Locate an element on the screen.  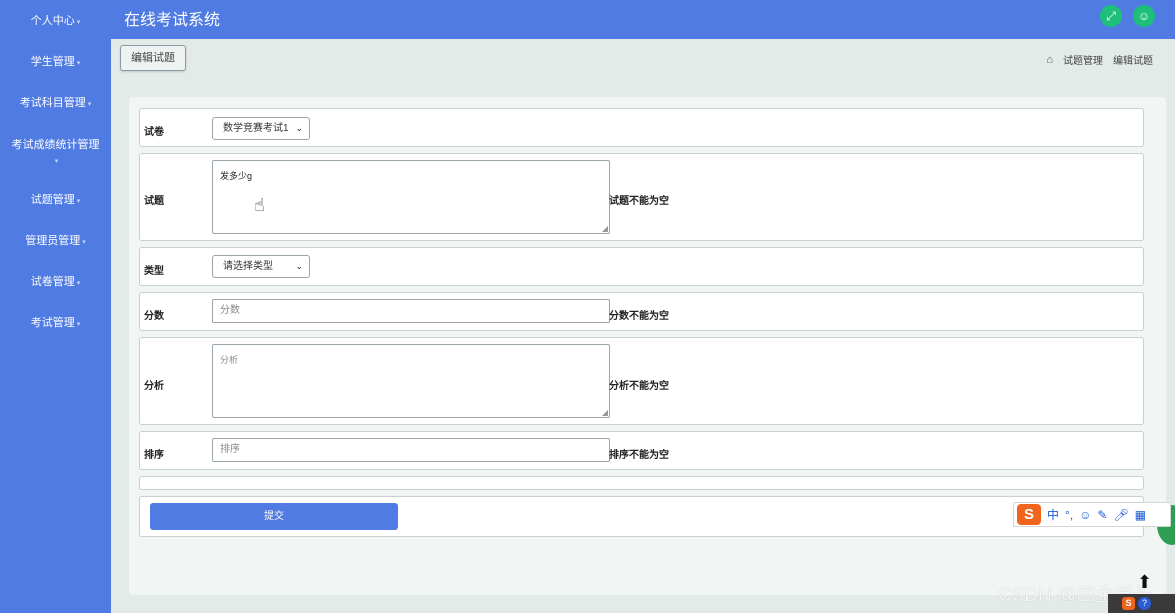
paper-select: 数学竞赛考试1 ⌄ is located at coordinates (261, 128).